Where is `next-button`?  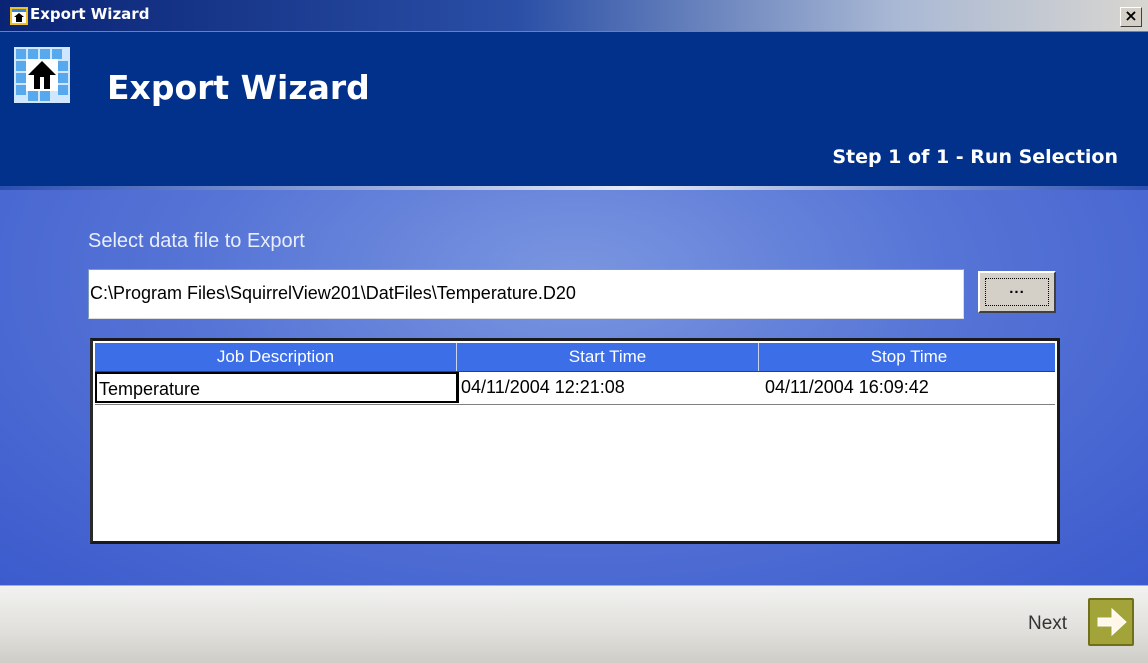
next-button is located at coordinates (1111, 622).